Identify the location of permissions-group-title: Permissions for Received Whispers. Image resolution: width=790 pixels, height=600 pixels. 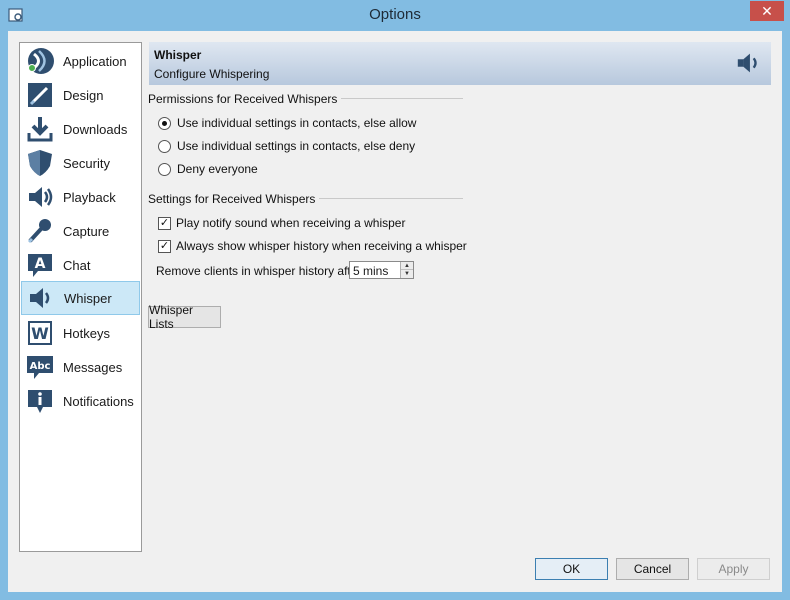
(245, 99).